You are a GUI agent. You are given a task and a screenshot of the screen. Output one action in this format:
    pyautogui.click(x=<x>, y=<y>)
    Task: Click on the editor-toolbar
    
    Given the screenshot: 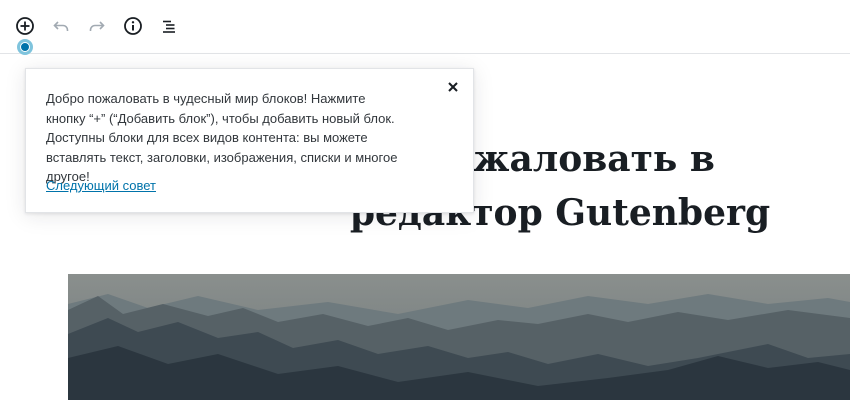 What is the action you would take?
    pyautogui.click(x=425, y=27)
    